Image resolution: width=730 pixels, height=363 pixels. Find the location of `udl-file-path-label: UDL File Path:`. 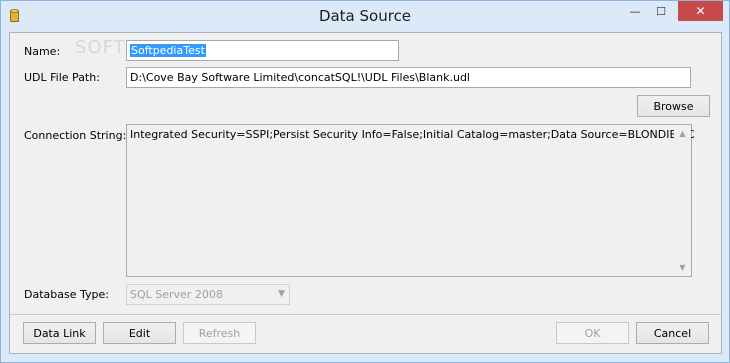

udl-file-path-label: UDL File Path: is located at coordinates (62, 77).